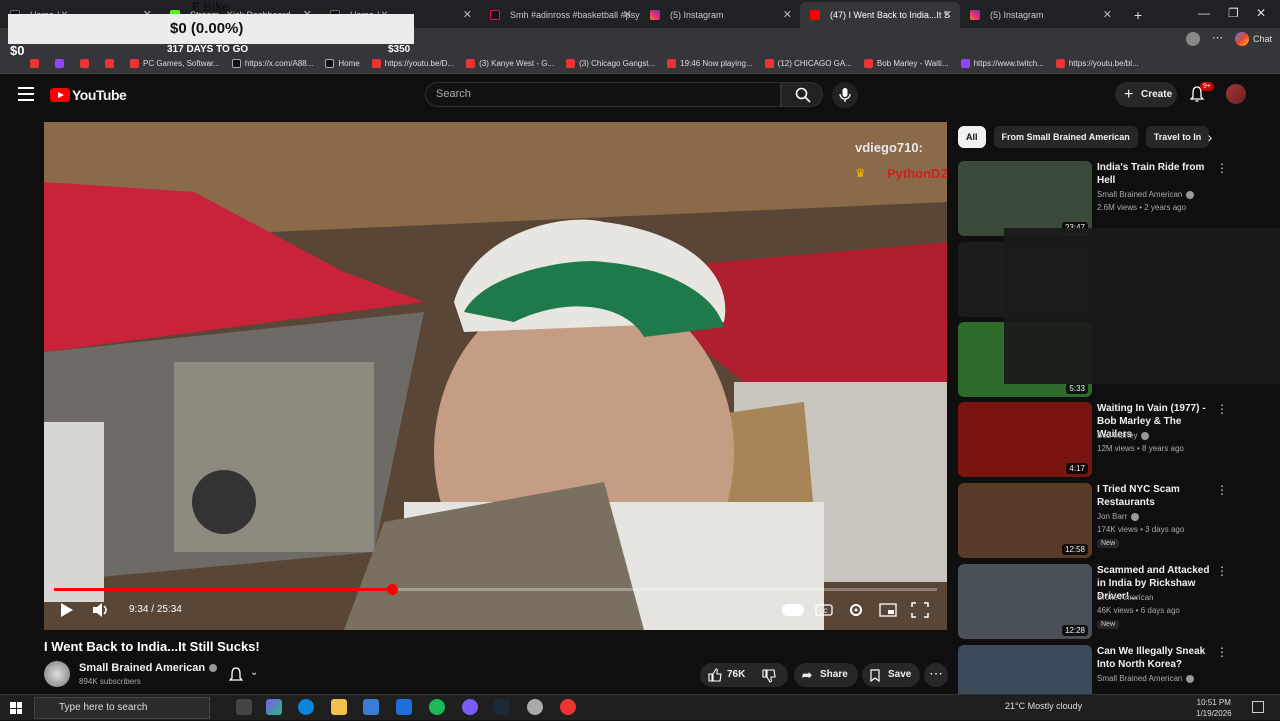 This screenshot has width=1280, height=721. Describe the element at coordinates (965, 63) in the screenshot. I see `twitch-icon` at that location.